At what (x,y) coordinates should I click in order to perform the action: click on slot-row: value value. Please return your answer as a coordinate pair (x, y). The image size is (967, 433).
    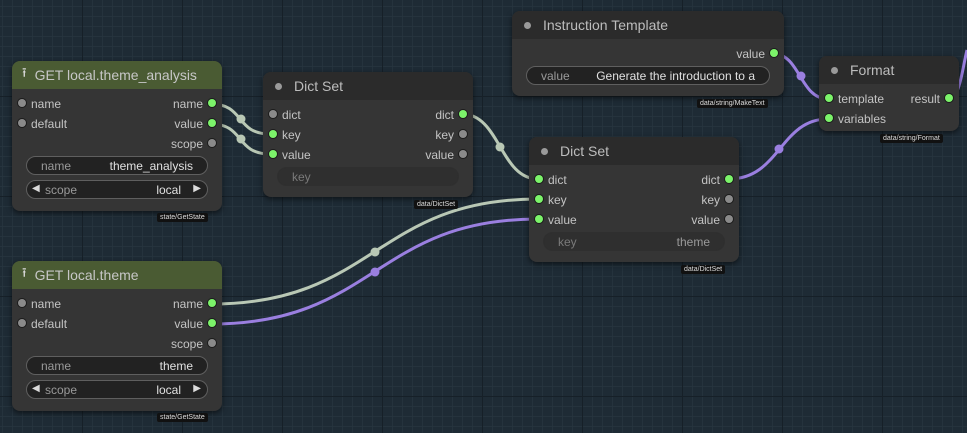
    Looking at the image, I should click on (368, 155).